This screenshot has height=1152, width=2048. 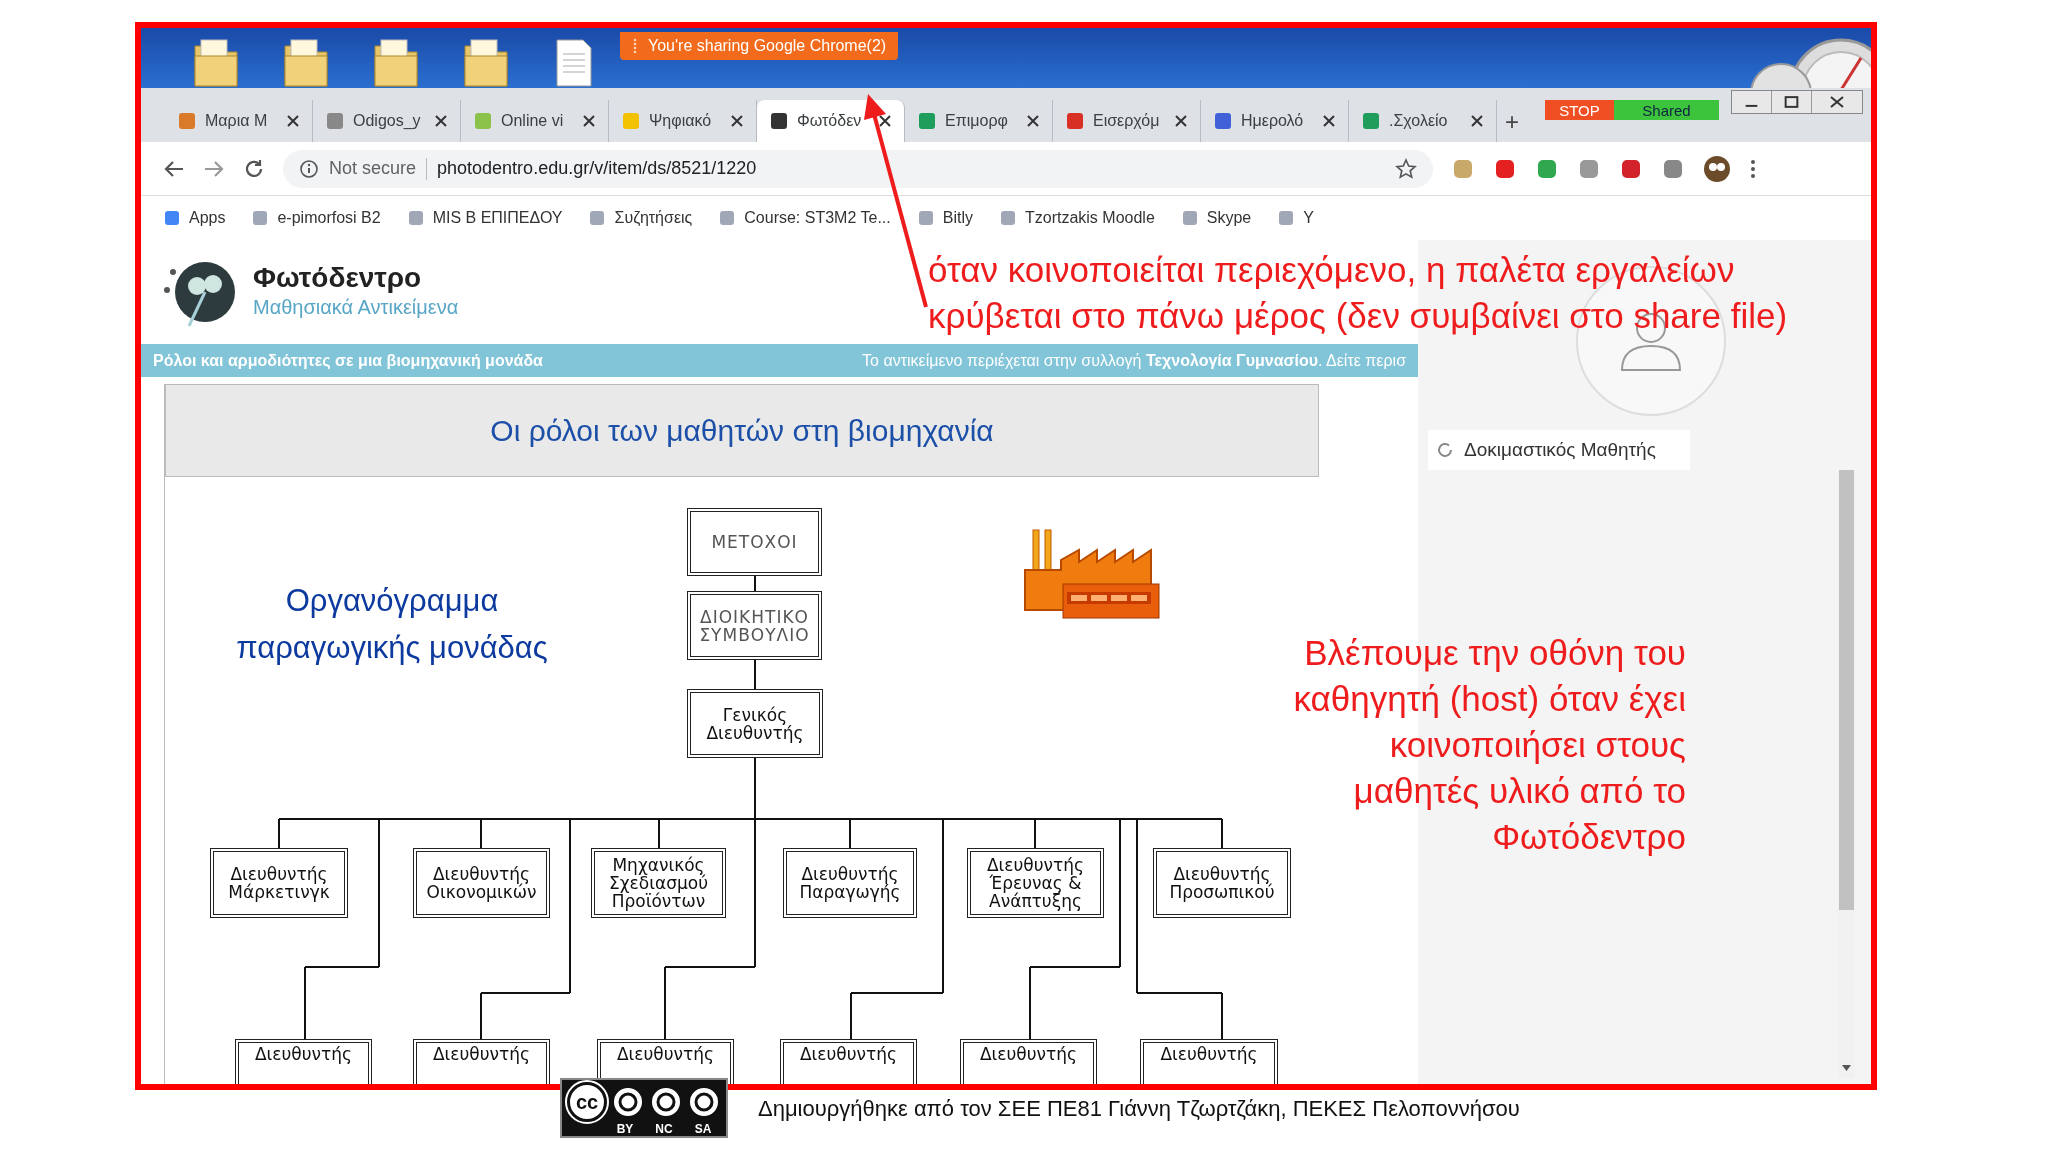 I want to click on tab-title: .Σχολείο, so click(x=1419, y=121).